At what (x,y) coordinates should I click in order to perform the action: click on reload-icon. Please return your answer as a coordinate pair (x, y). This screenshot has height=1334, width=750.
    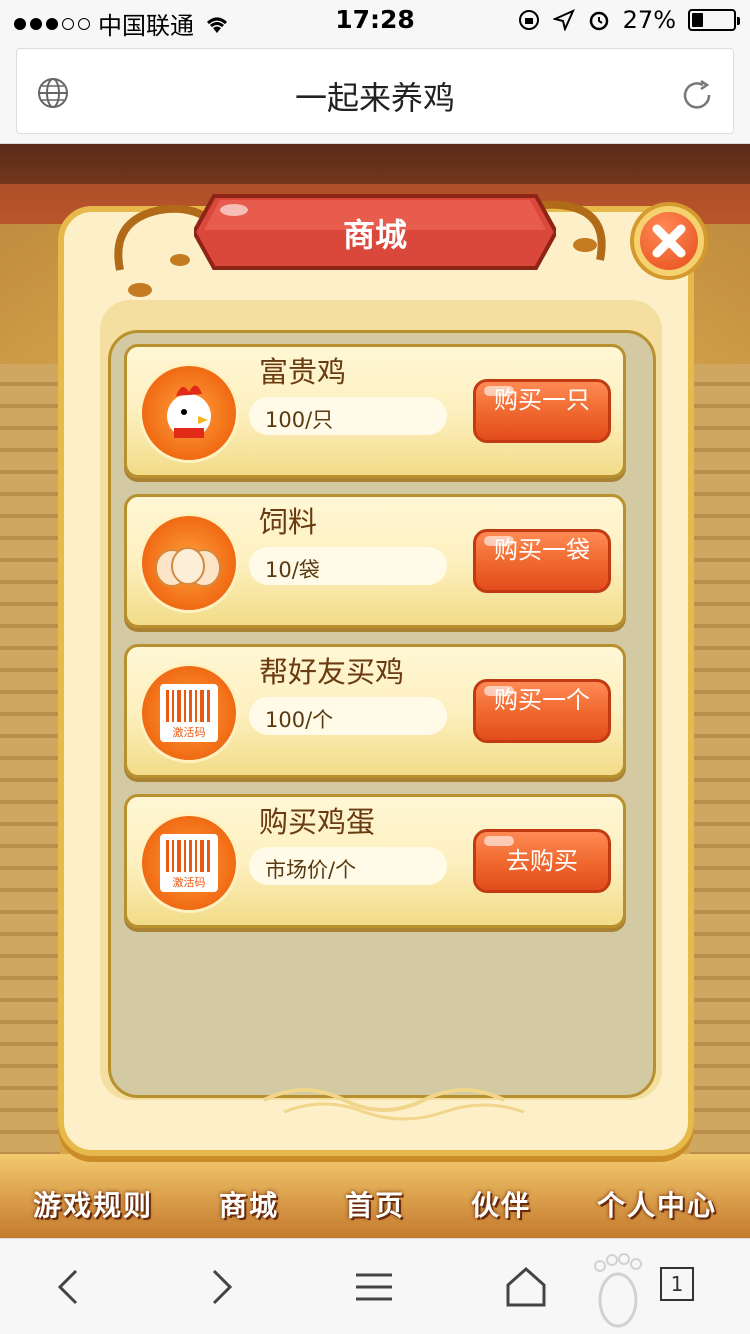
    Looking at the image, I should click on (697, 95).